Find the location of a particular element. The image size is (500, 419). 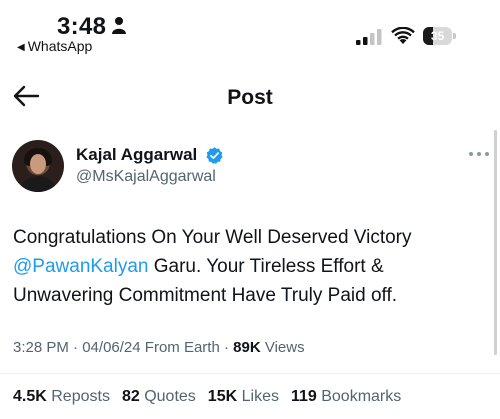

bookmarks-stat: 119 Bookmarks is located at coordinates (346, 396).